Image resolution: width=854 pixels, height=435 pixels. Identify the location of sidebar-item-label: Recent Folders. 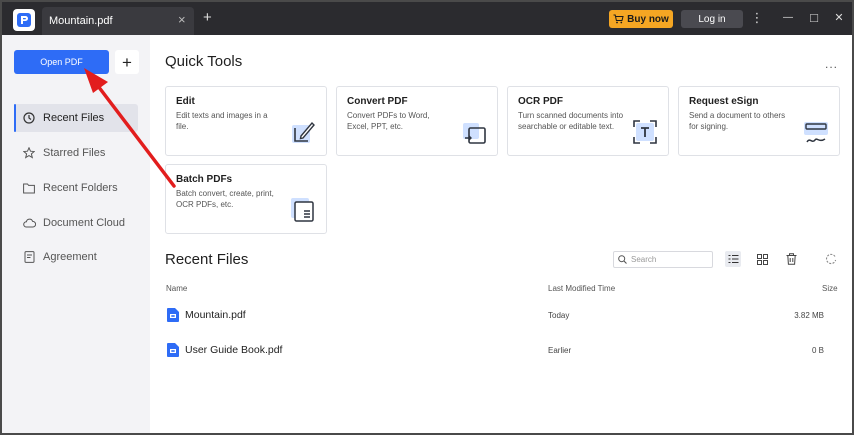
(80, 188).